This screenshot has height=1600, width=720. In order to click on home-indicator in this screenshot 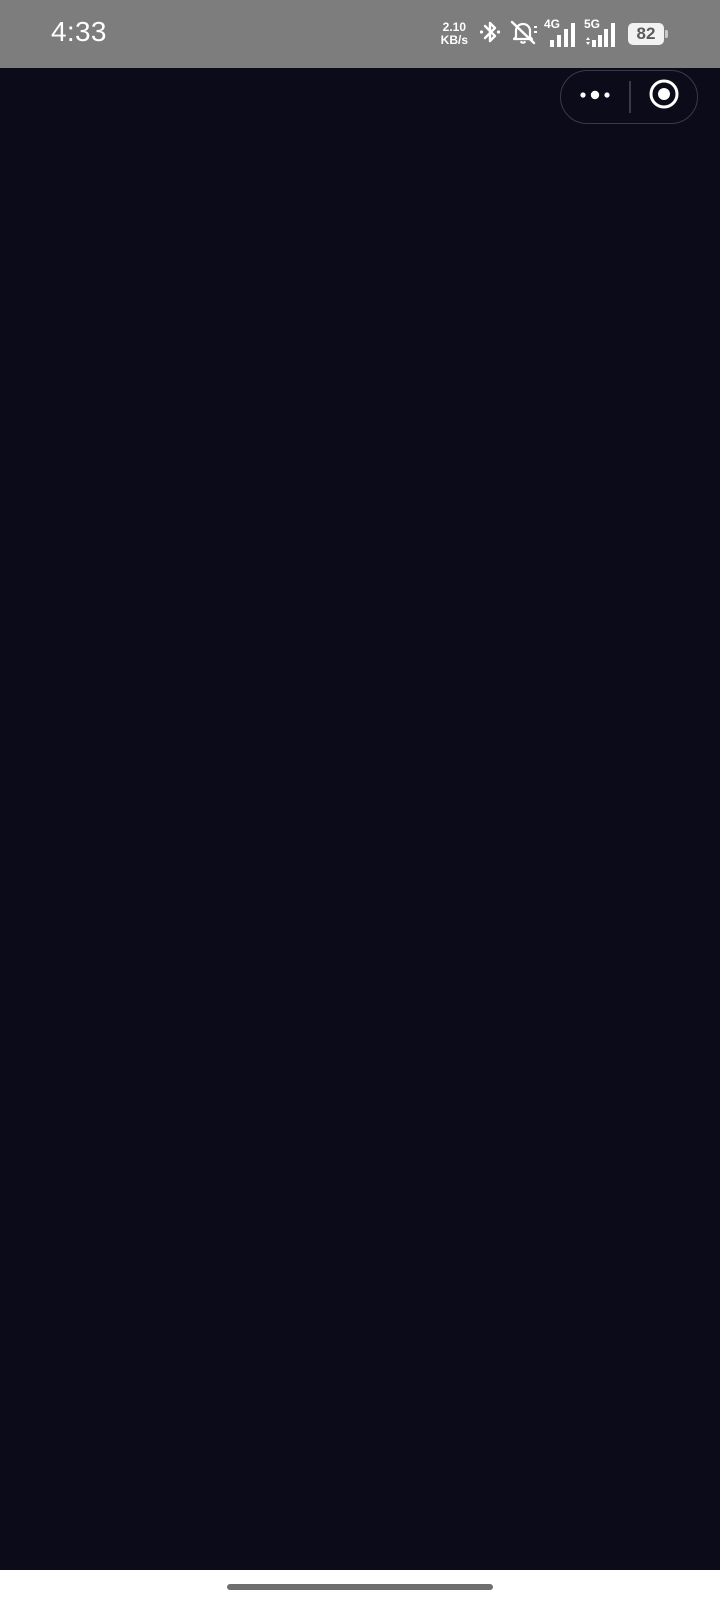, I will do `click(360, 1587)`.